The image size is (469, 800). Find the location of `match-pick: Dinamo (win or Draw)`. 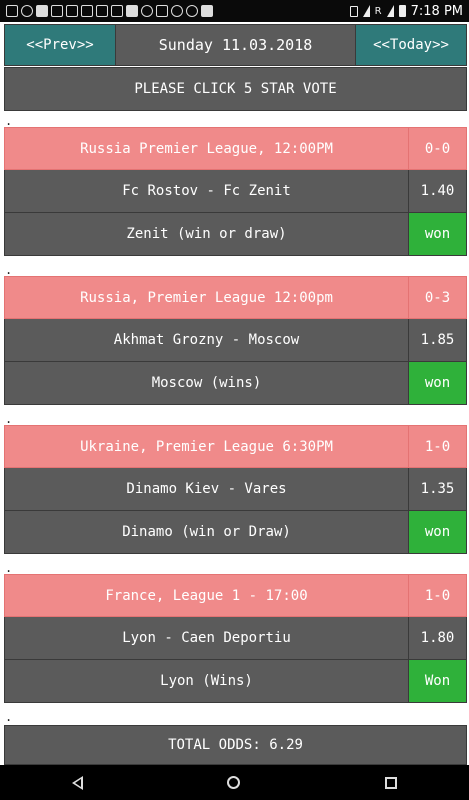

match-pick: Dinamo (win or Draw) is located at coordinates (206, 532).